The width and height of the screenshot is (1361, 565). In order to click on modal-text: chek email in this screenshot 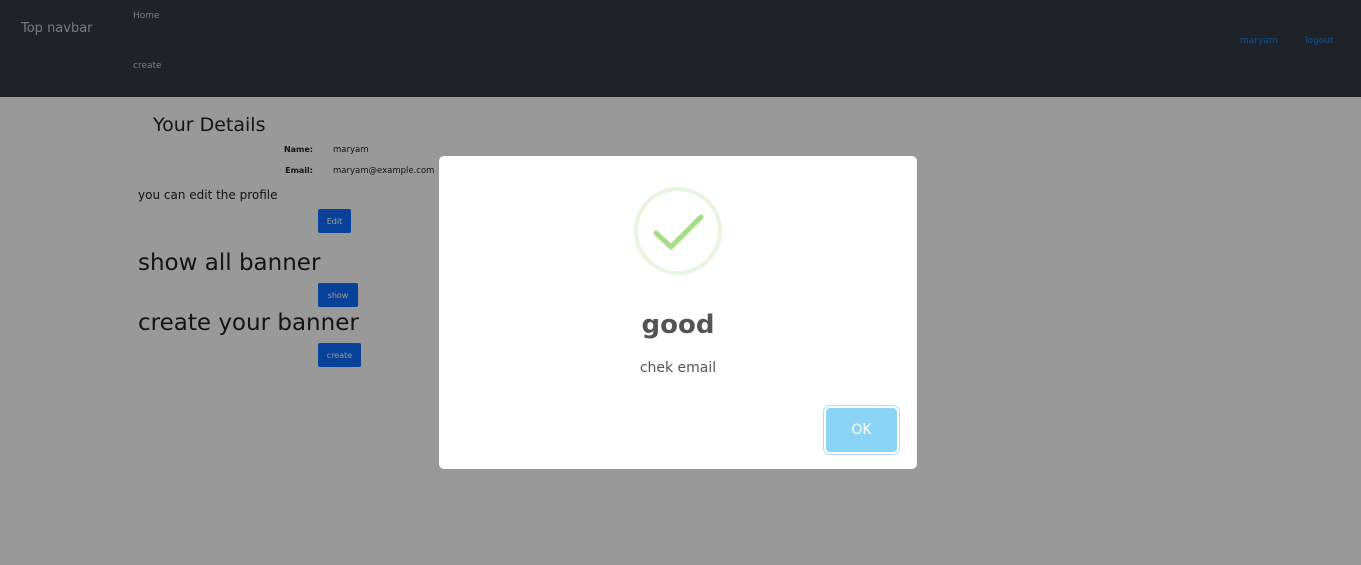, I will do `click(678, 368)`.